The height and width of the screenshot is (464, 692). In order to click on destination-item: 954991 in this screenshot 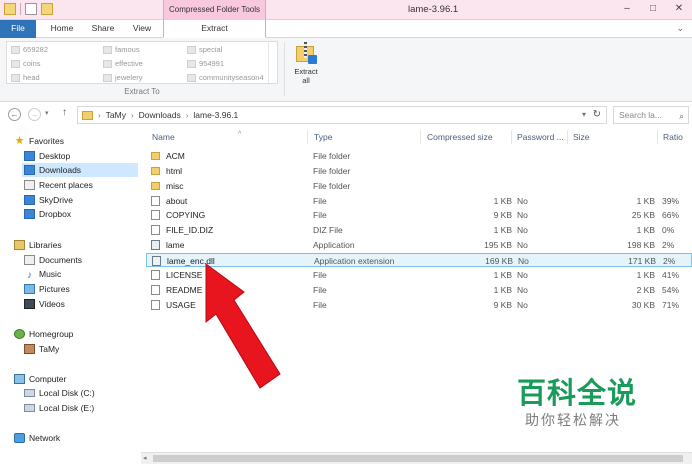, I will do `click(205, 63)`.